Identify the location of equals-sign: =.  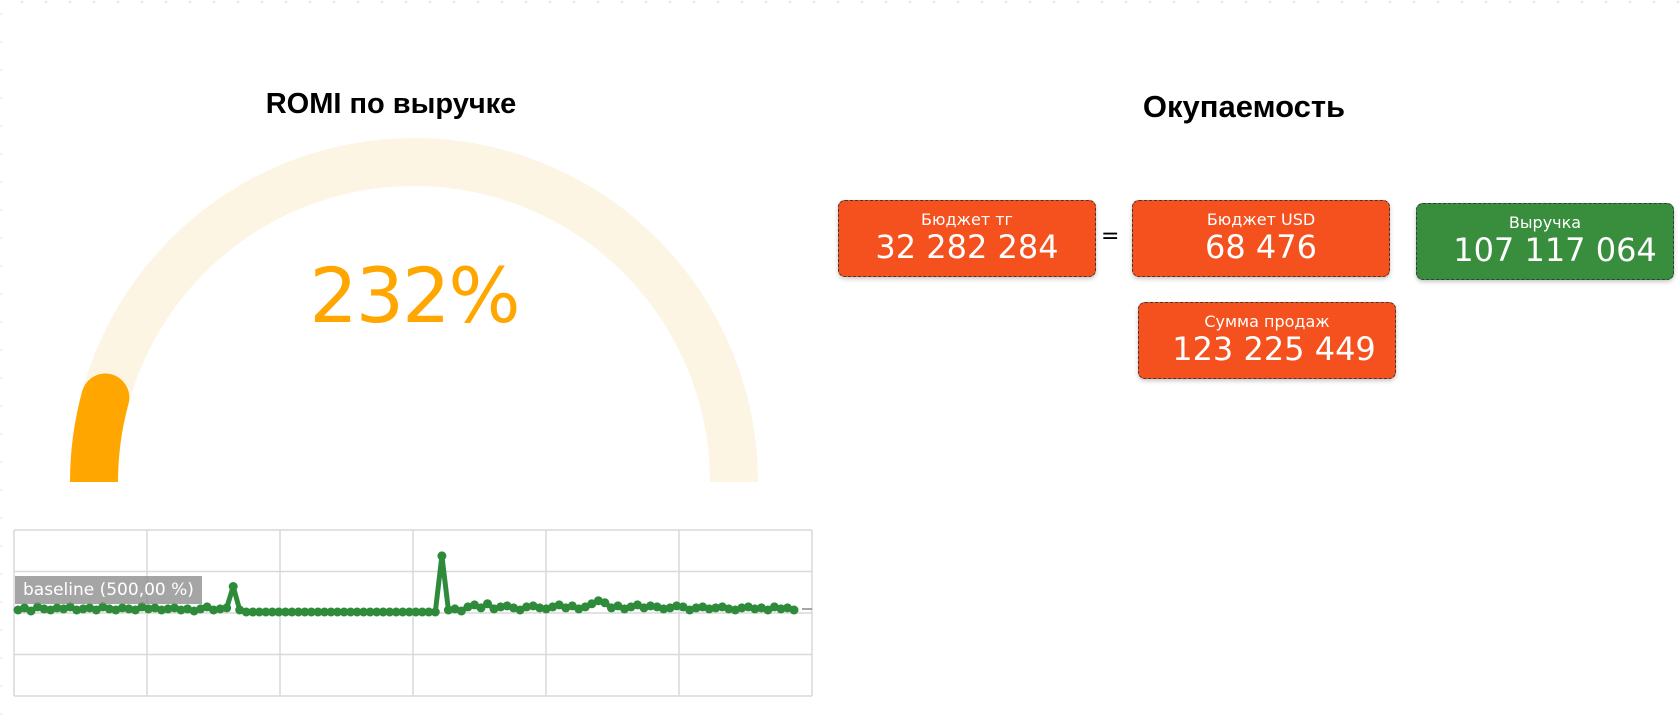
(1110, 236).